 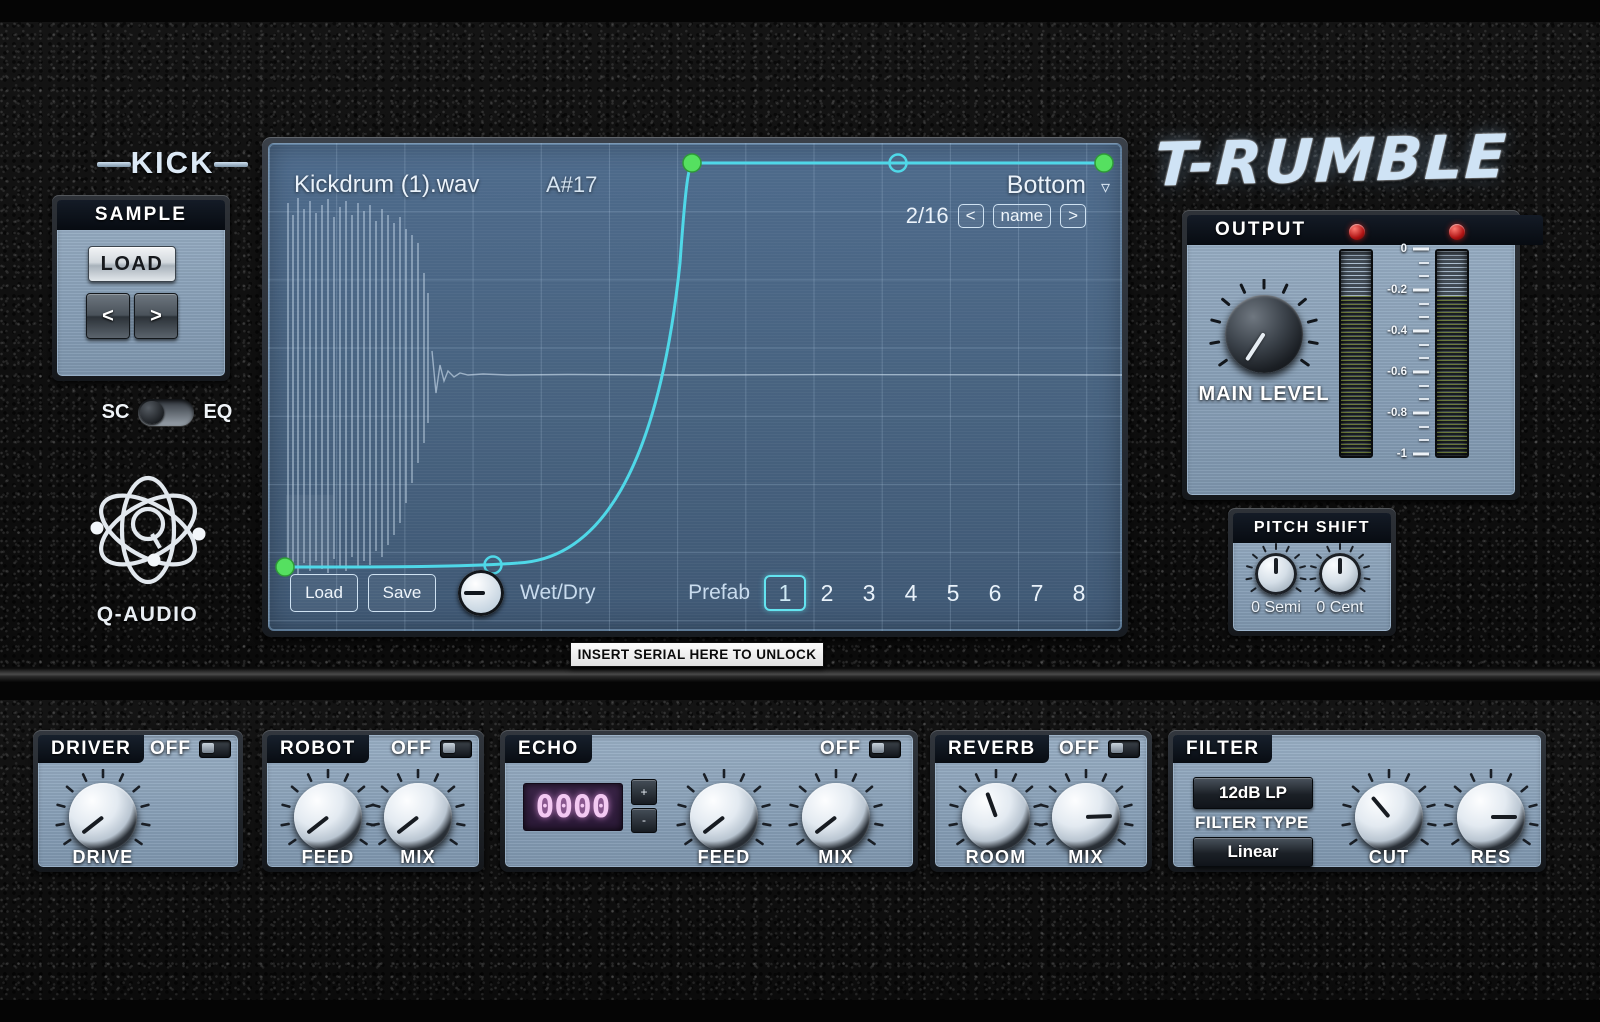 I want to click on vu-meter-left, so click(x=1356, y=353).